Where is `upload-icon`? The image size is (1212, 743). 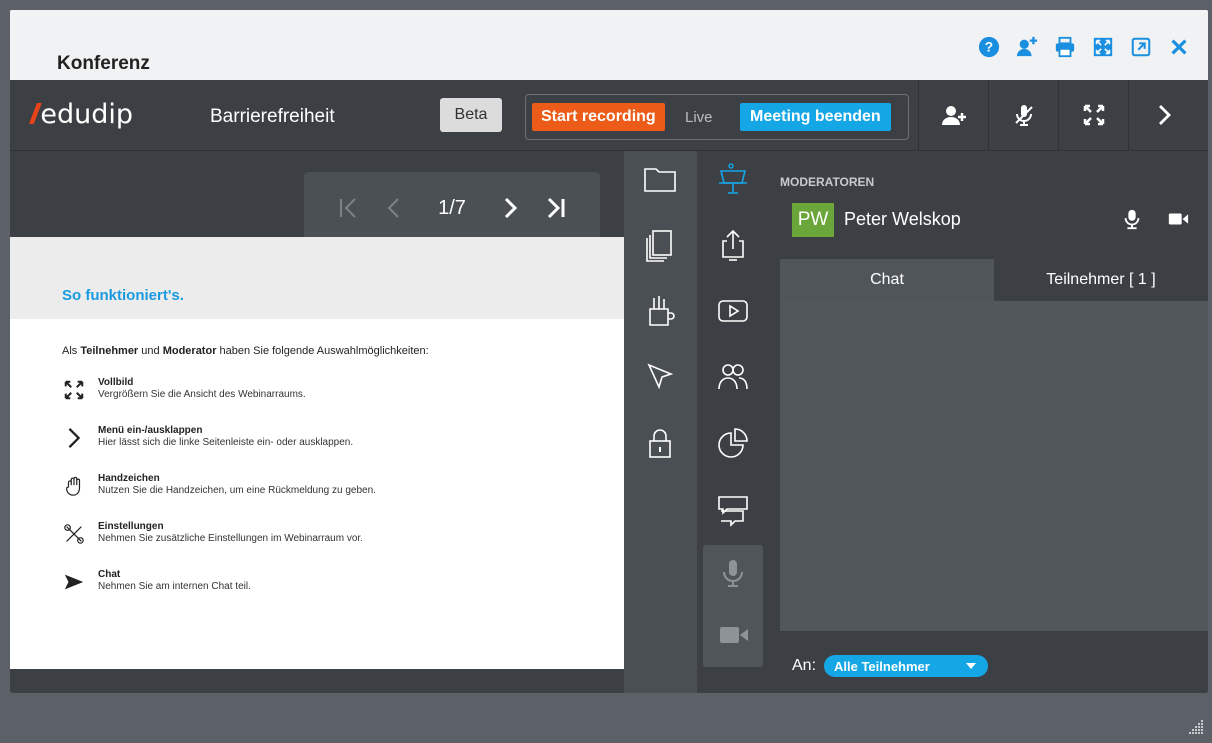
upload-icon is located at coordinates (733, 245).